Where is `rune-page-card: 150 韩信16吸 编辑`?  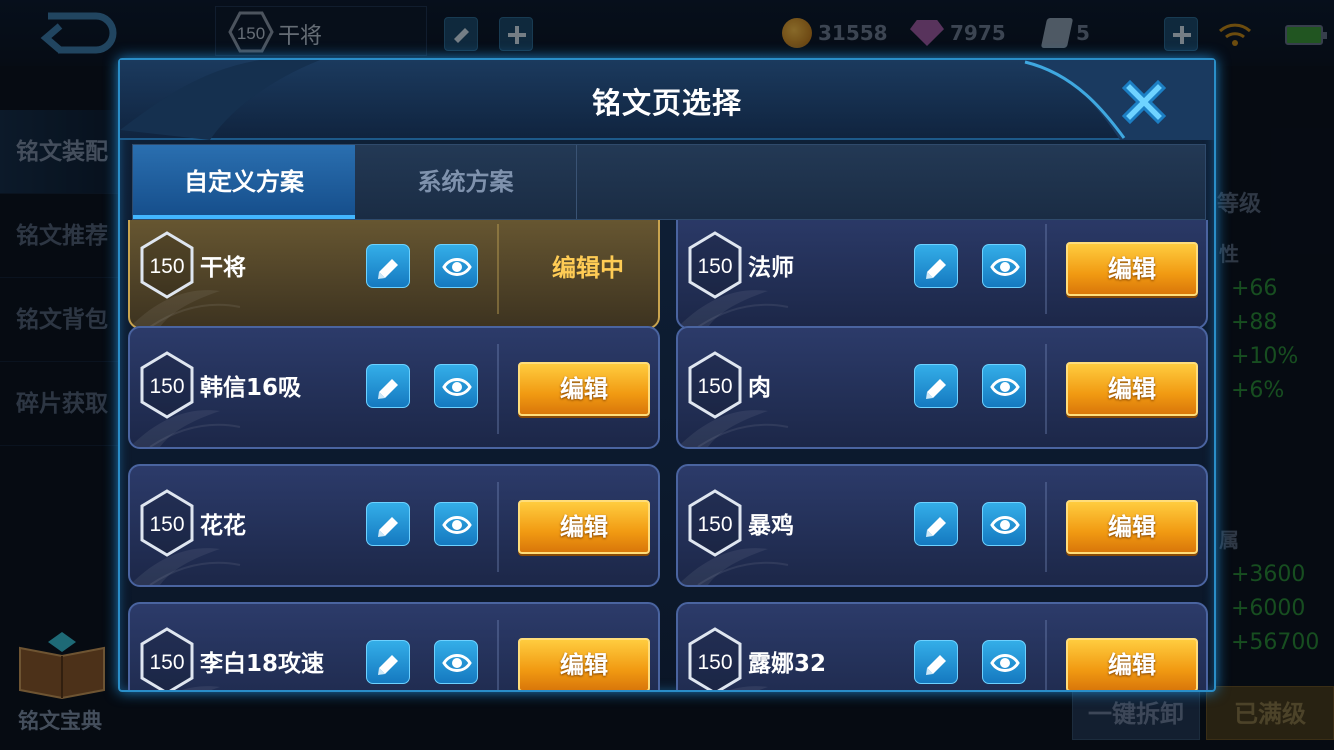 rune-page-card: 150 韩信16吸 编辑 is located at coordinates (394, 387).